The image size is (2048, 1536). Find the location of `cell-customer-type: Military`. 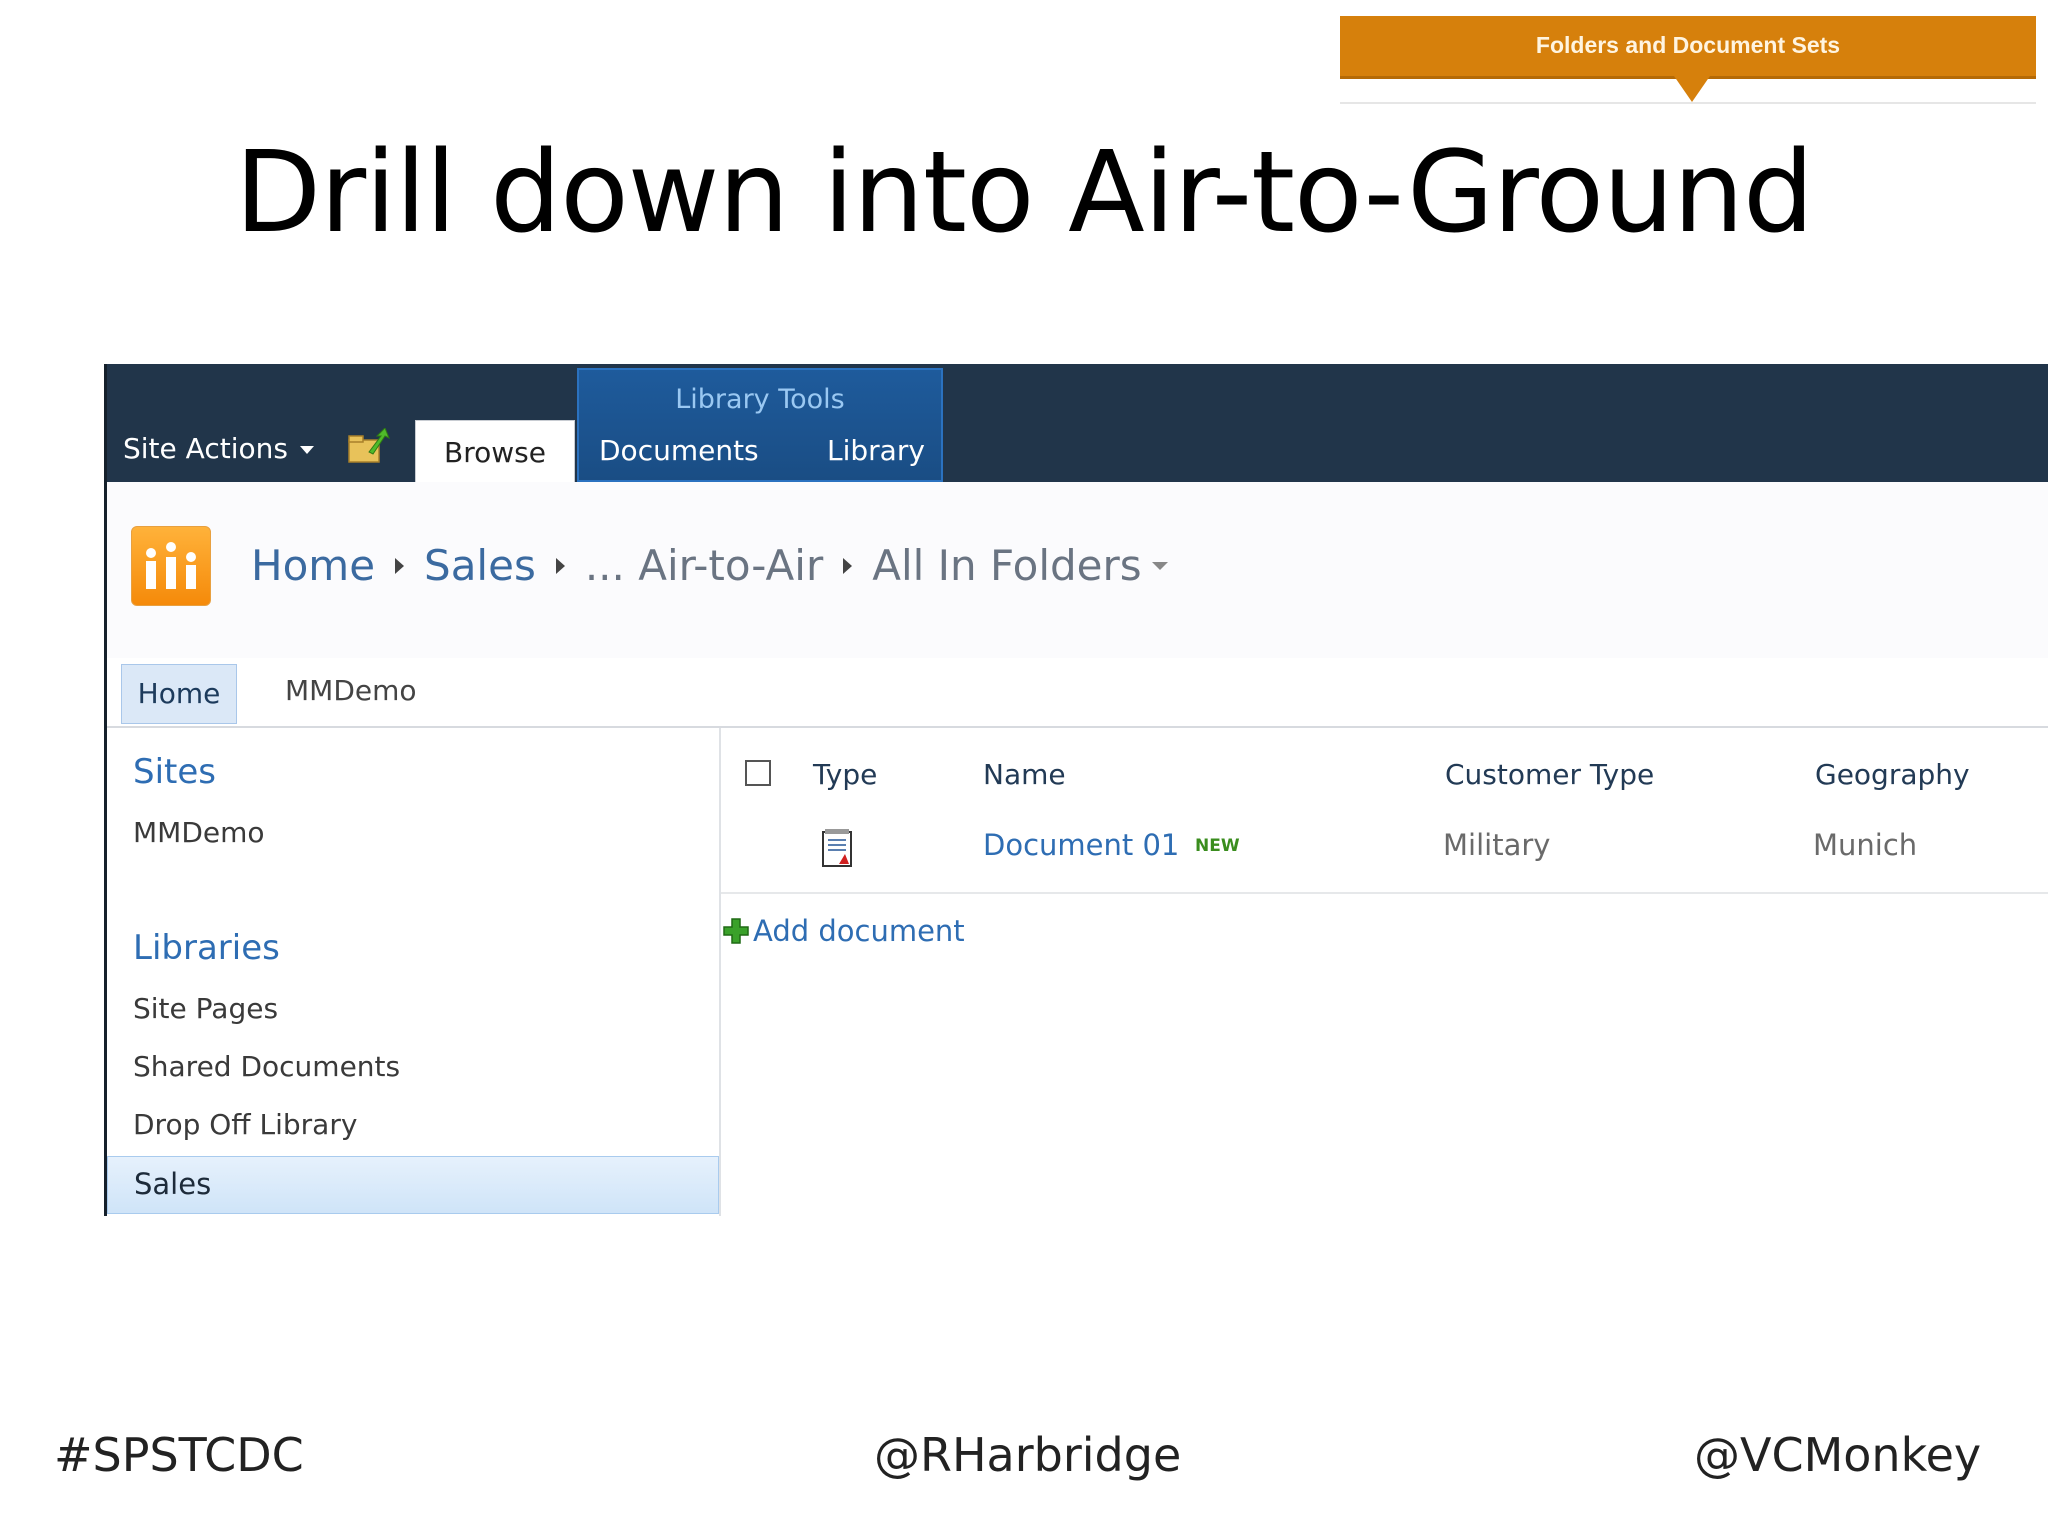

cell-customer-type: Military is located at coordinates (1497, 845).